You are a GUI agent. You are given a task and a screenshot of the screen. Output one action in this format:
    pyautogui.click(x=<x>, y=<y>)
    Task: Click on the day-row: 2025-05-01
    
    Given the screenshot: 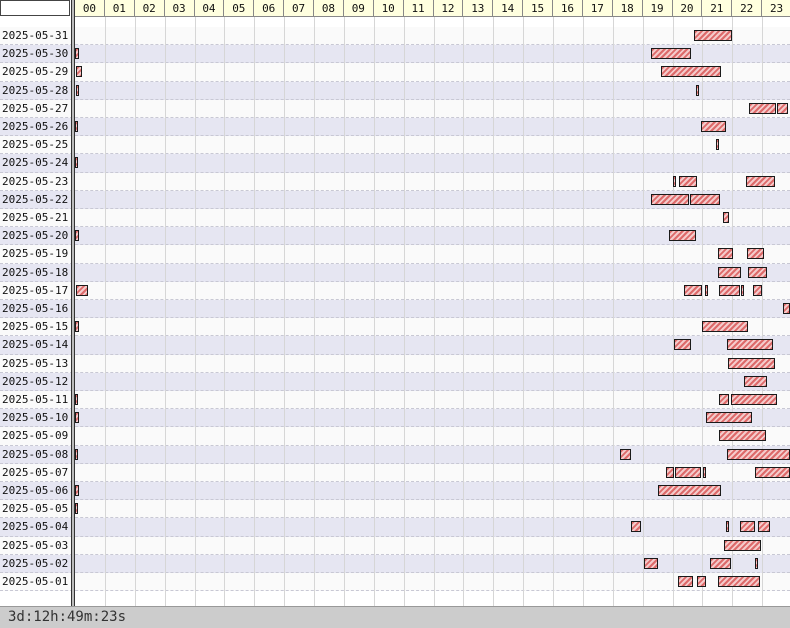 What is the action you would take?
    pyautogui.click(x=395, y=582)
    